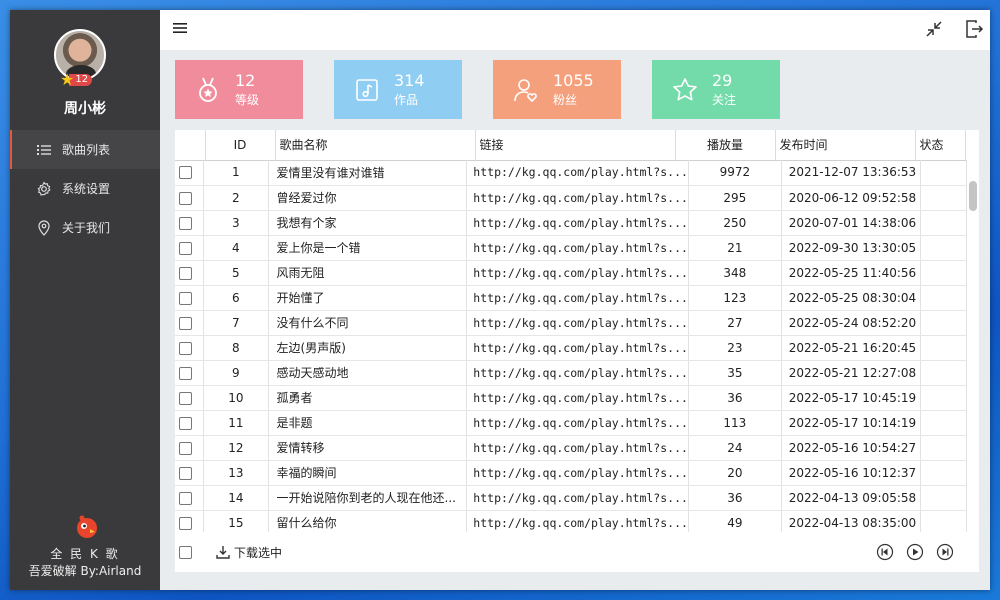  What do you see at coordinates (85, 149) in the screenshot?
I see `sidebar-item-song-list: 歌曲列表` at bounding box center [85, 149].